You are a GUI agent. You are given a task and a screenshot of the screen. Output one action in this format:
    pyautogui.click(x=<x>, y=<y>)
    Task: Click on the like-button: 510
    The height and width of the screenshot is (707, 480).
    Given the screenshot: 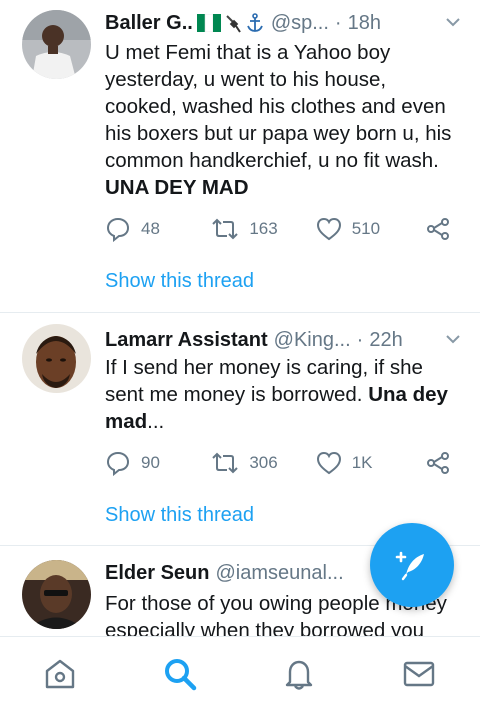 What is the action you would take?
    pyautogui.click(x=371, y=229)
    